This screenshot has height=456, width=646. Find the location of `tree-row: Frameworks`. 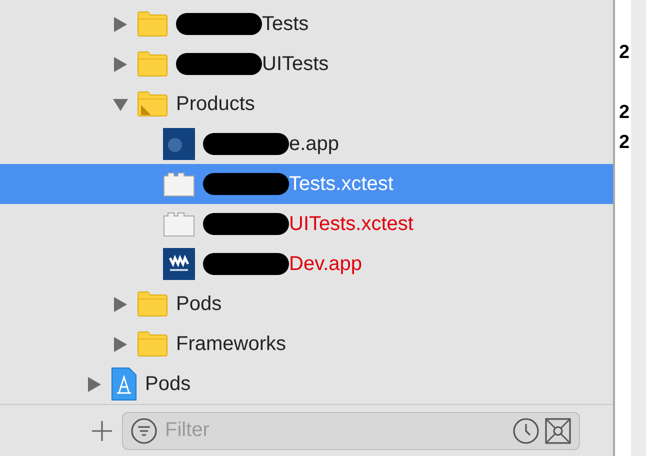

tree-row: Frameworks is located at coordinates (306, 344).